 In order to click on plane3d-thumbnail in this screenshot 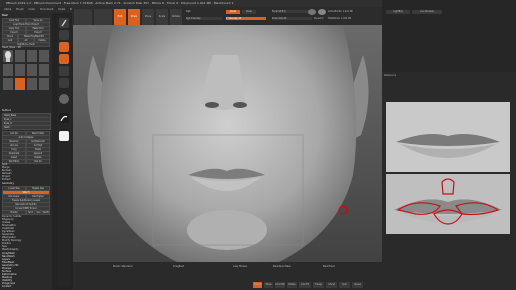, I will do `click(44, 84)`.